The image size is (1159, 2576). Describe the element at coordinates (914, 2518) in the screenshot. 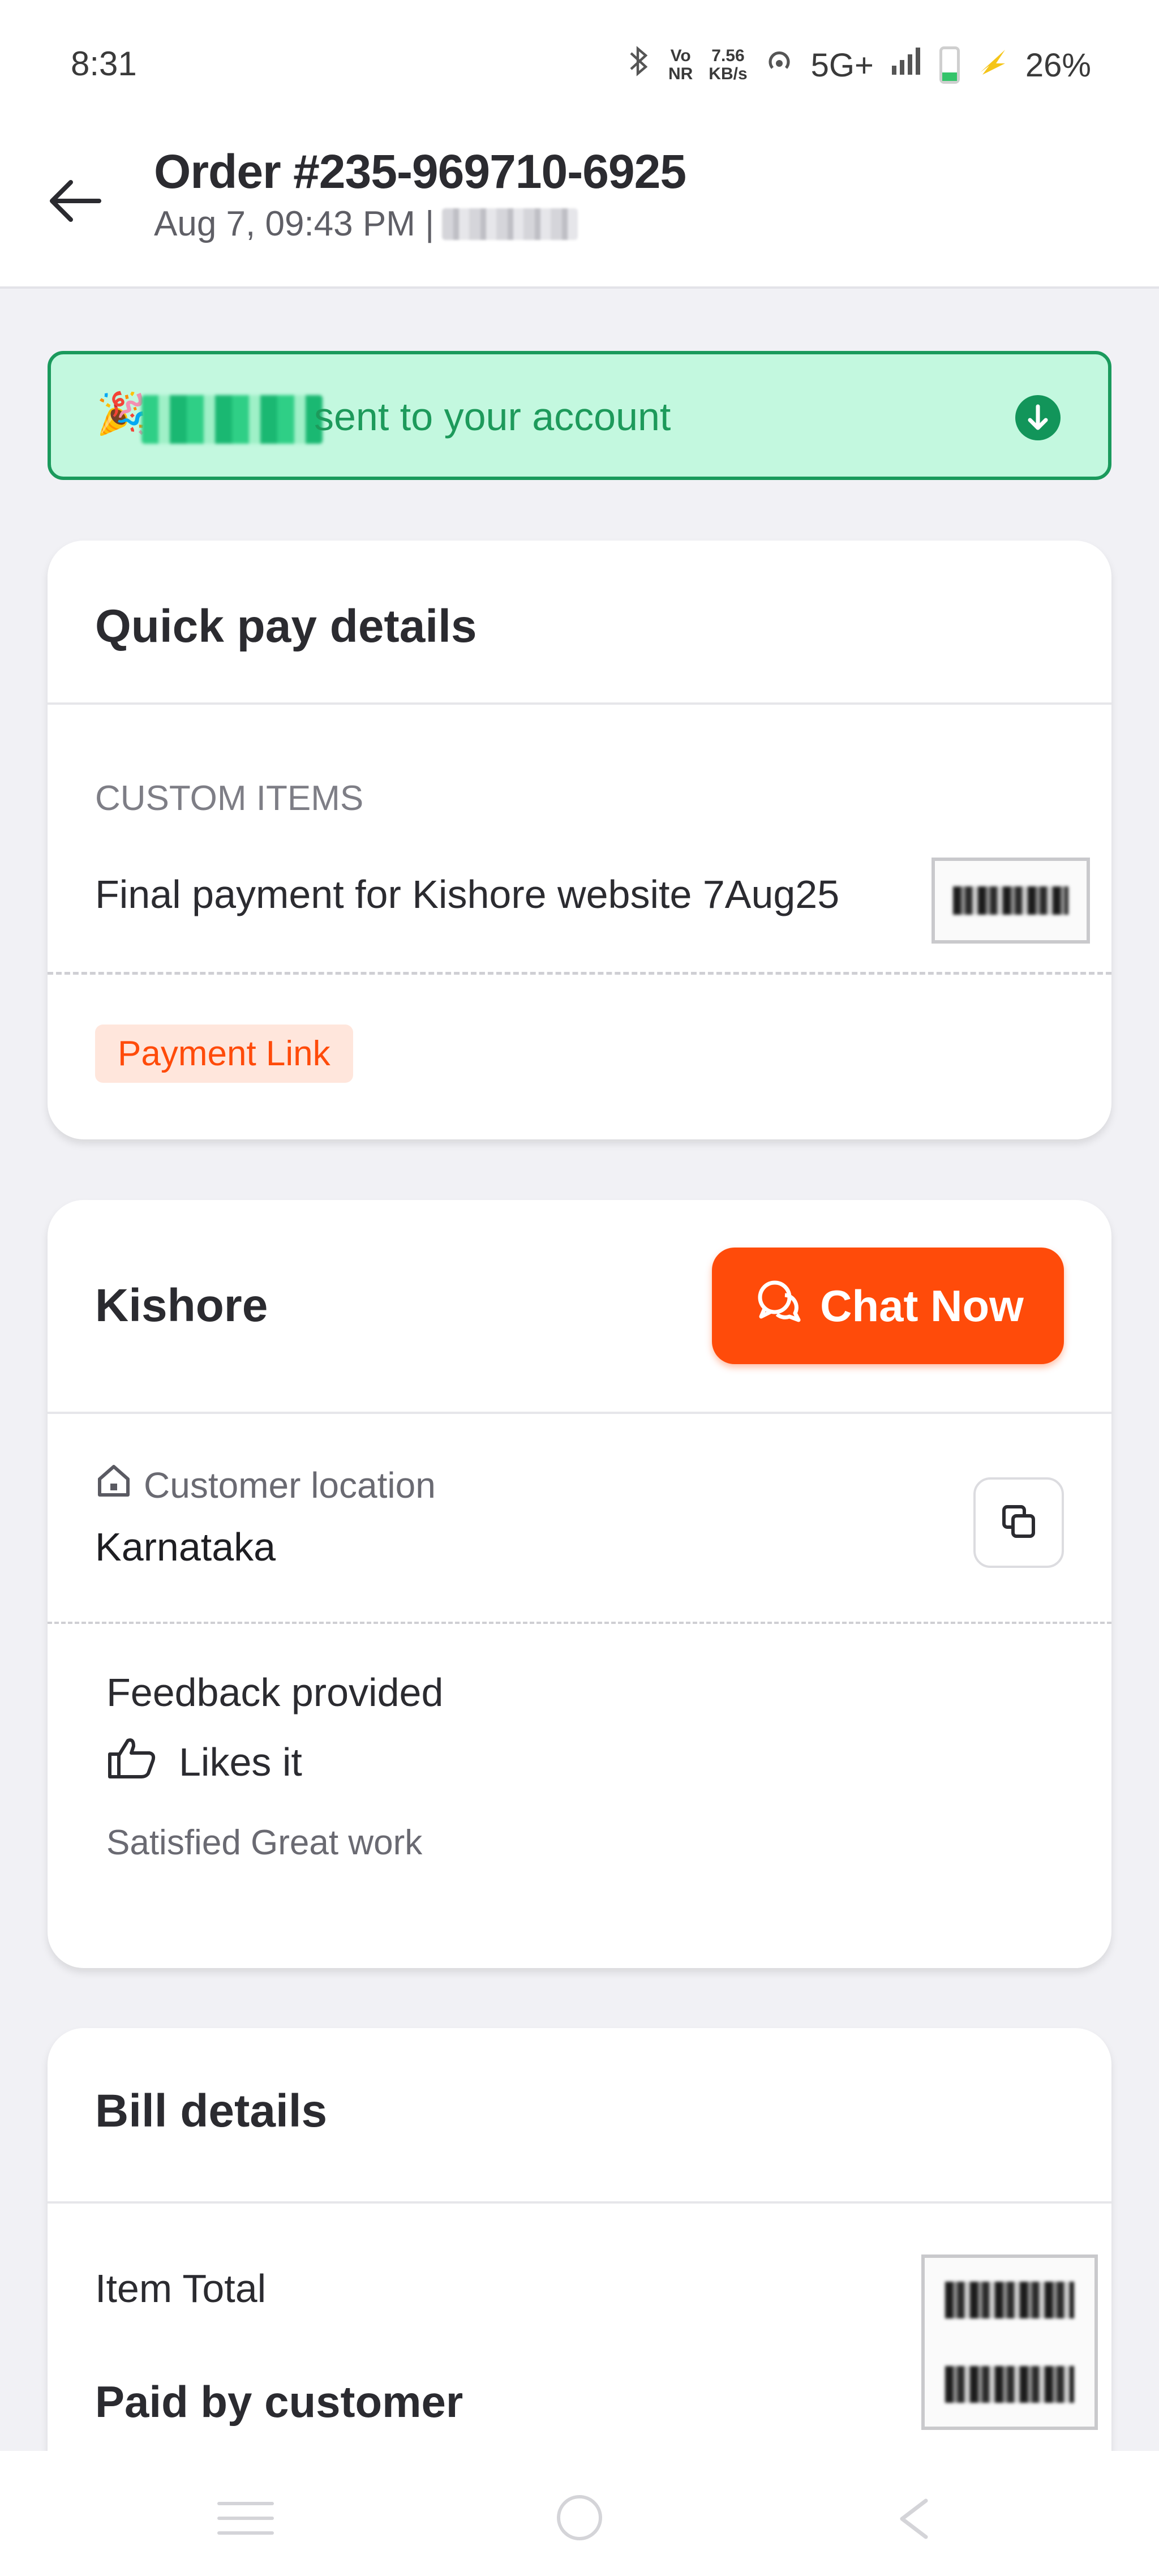

I see `back-nav-icon` at that location.